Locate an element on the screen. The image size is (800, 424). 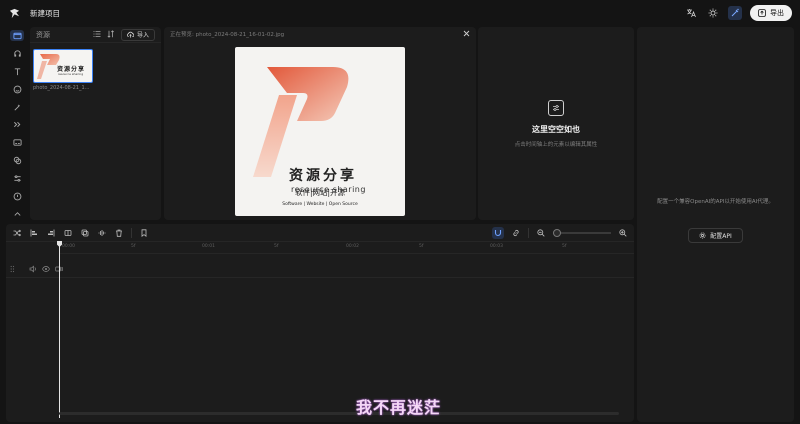
thumb-text-en: resource sharing is located at coordinates (71, 74).